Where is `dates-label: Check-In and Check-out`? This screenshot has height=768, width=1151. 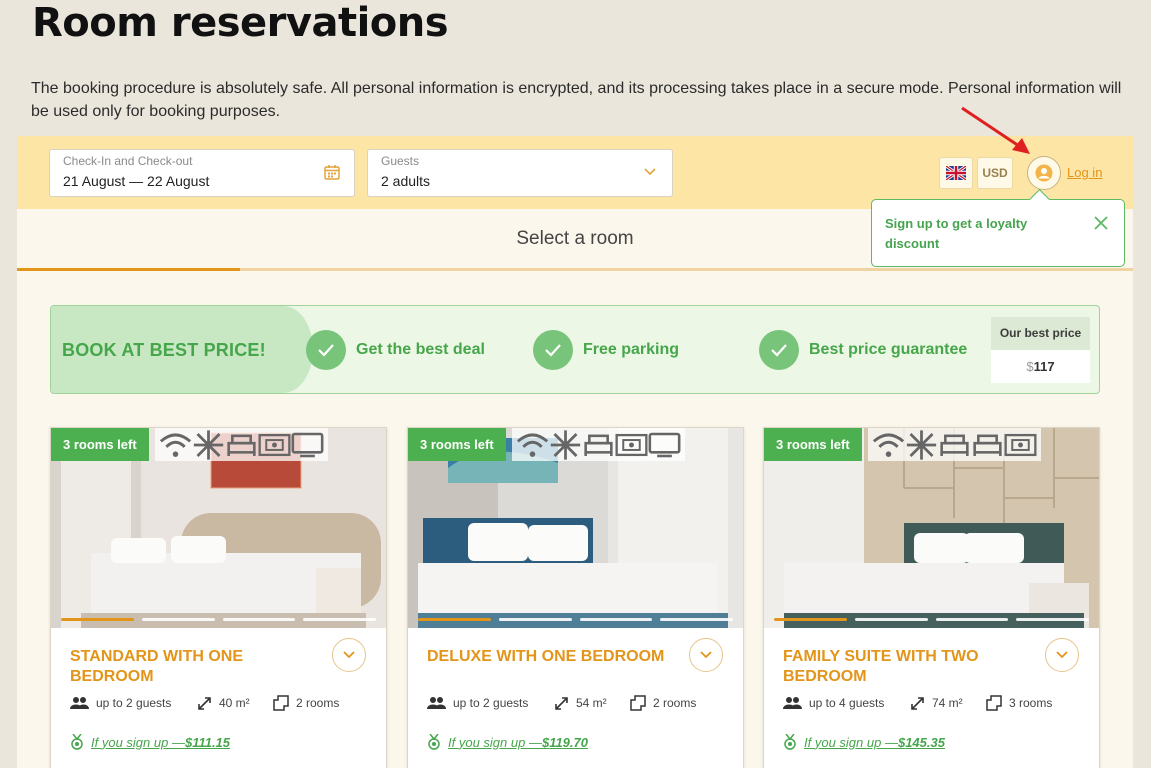 dates-label: Check-In and Check-out is located at coordinates (128, 161).